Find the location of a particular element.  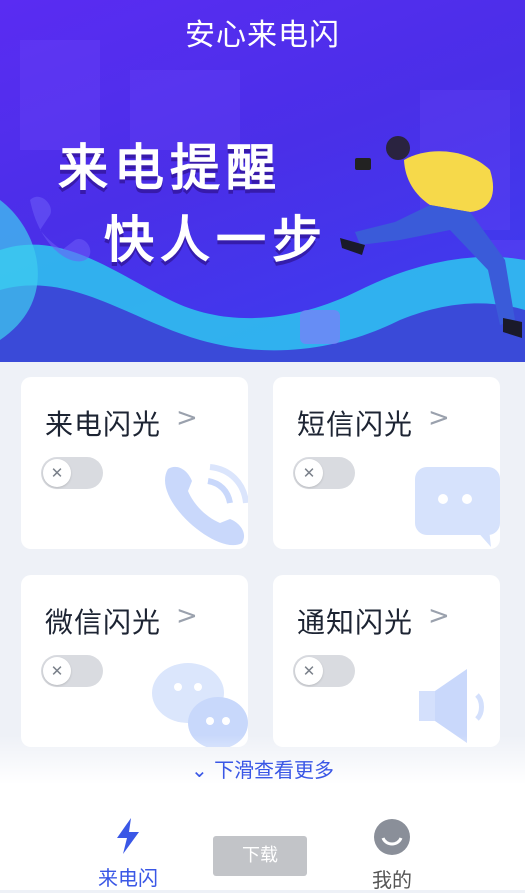

card-label: 短信闪光 is located at coordinates (355, 424).